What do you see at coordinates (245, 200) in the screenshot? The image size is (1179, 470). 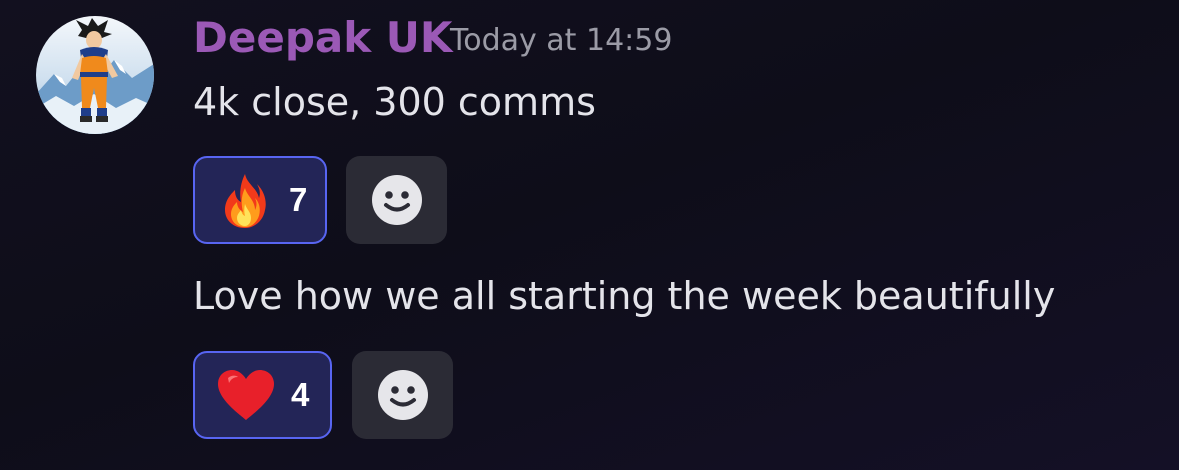 I see `fire-emoji-icon` at bounding box center [245, 200].